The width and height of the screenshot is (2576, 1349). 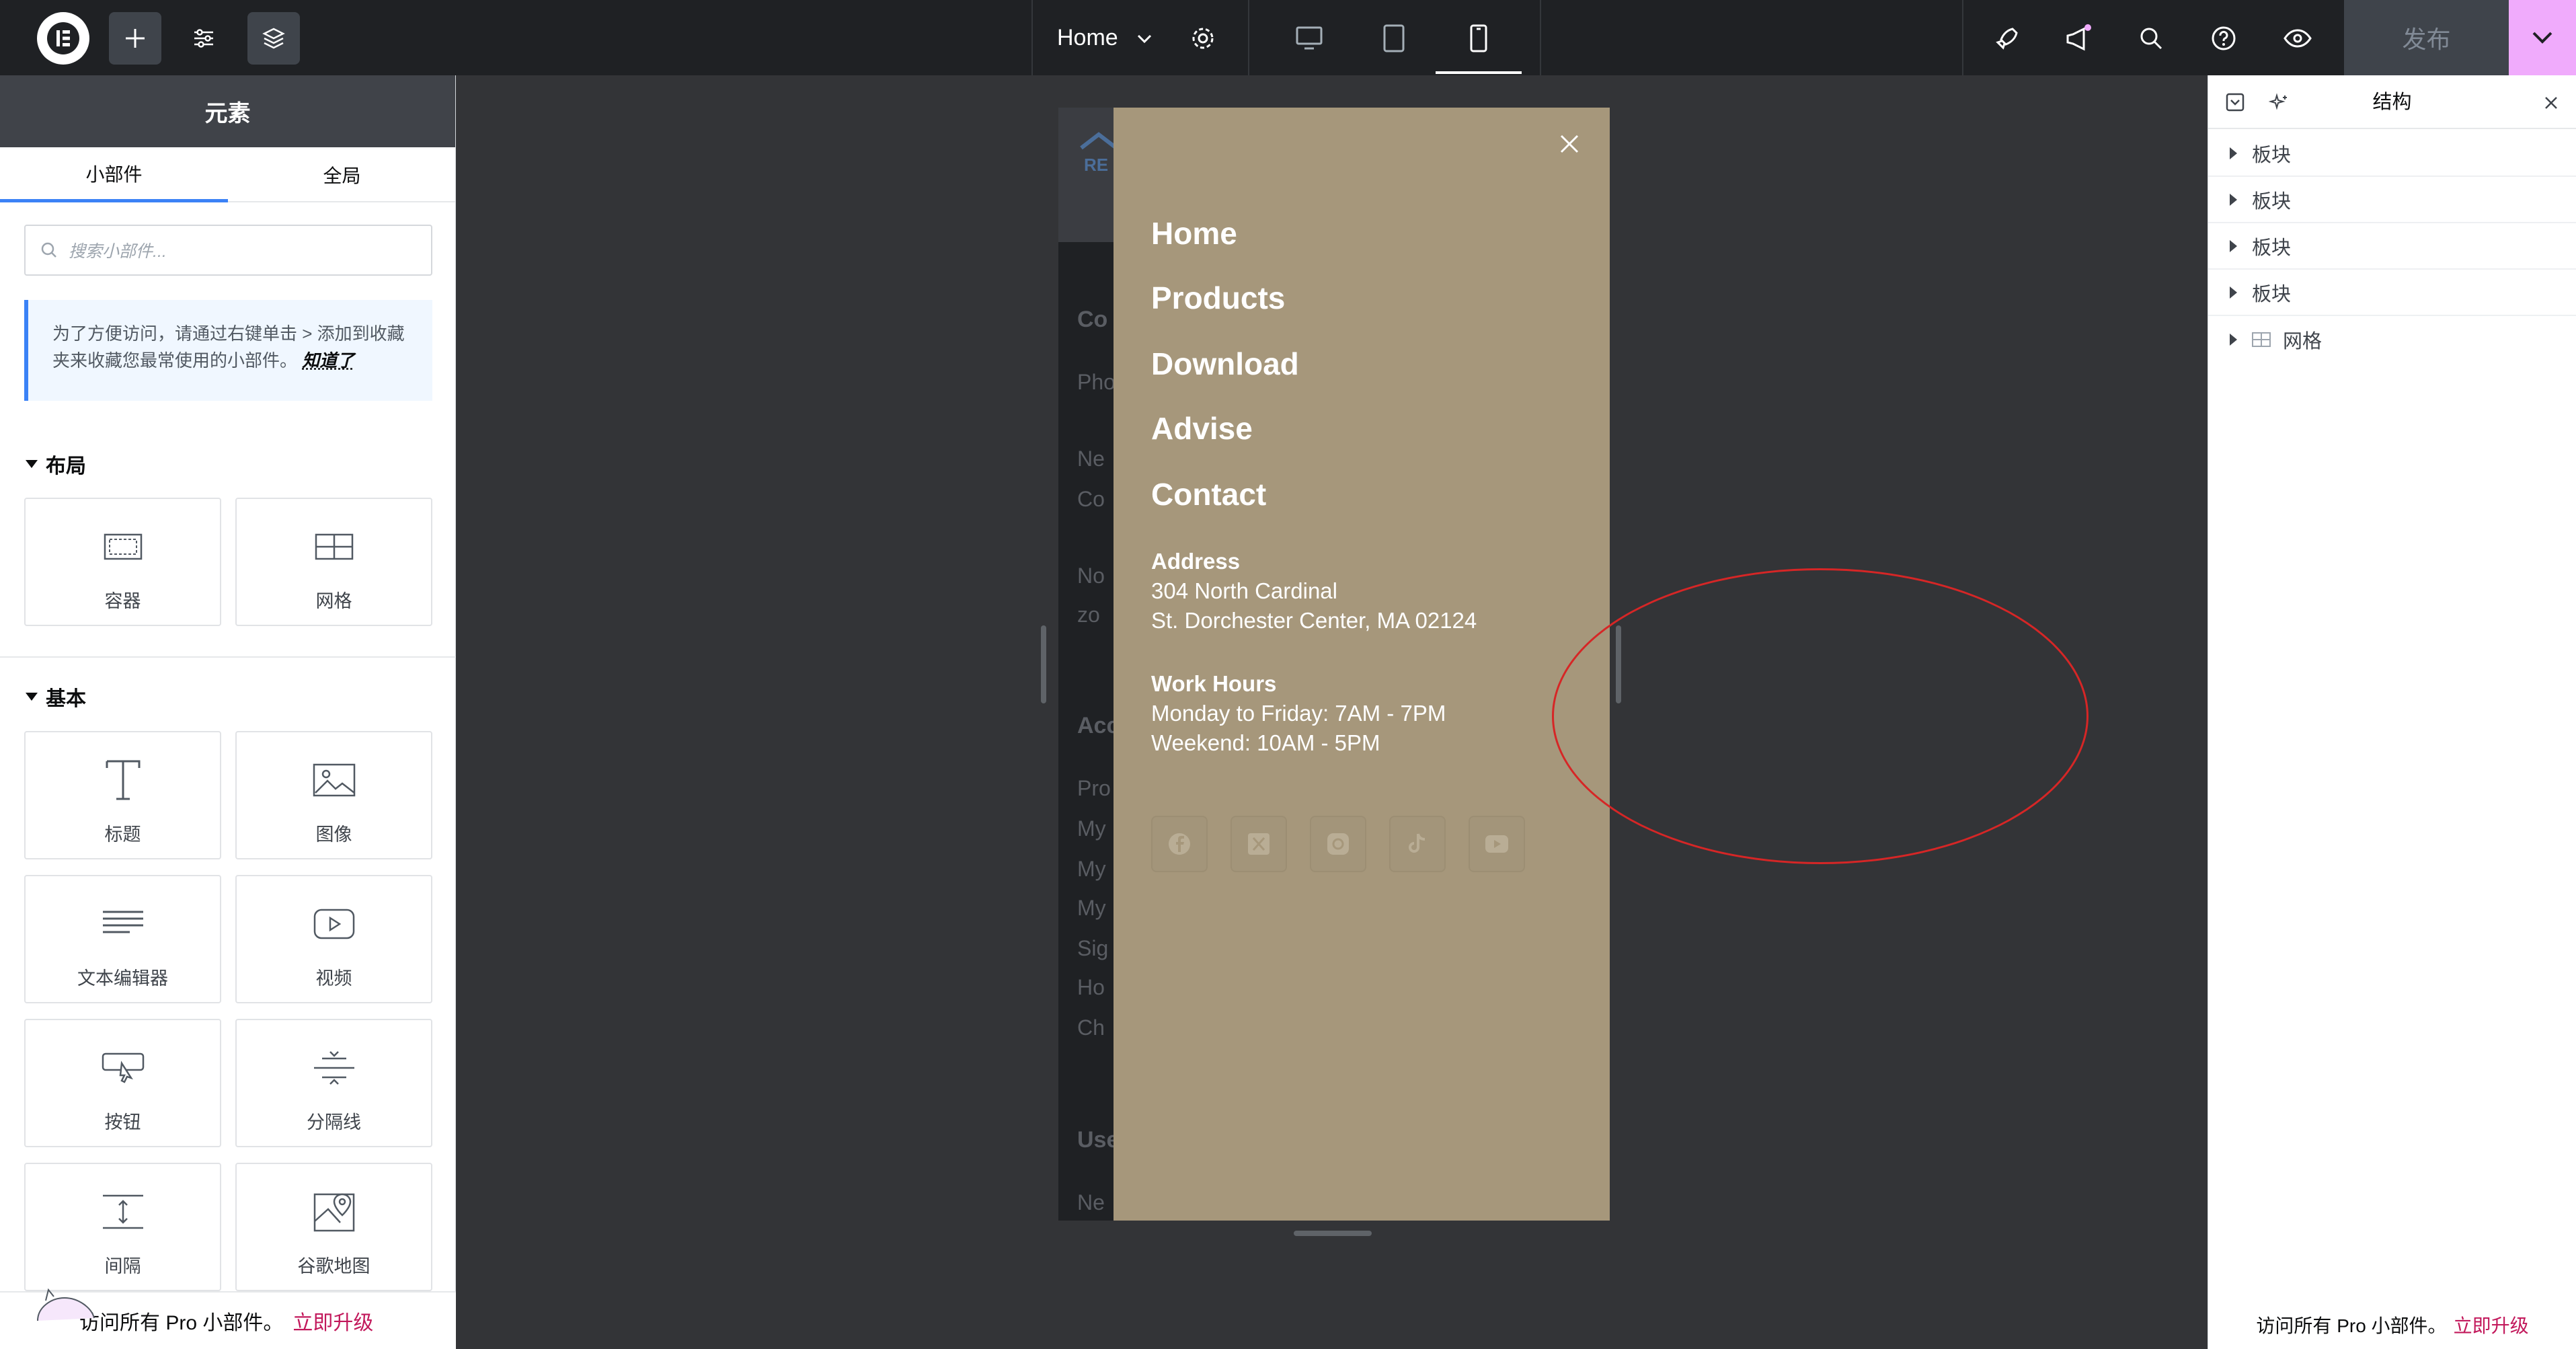 I want to click on resize-handle-bottom, so click(x=1333, y=1233).